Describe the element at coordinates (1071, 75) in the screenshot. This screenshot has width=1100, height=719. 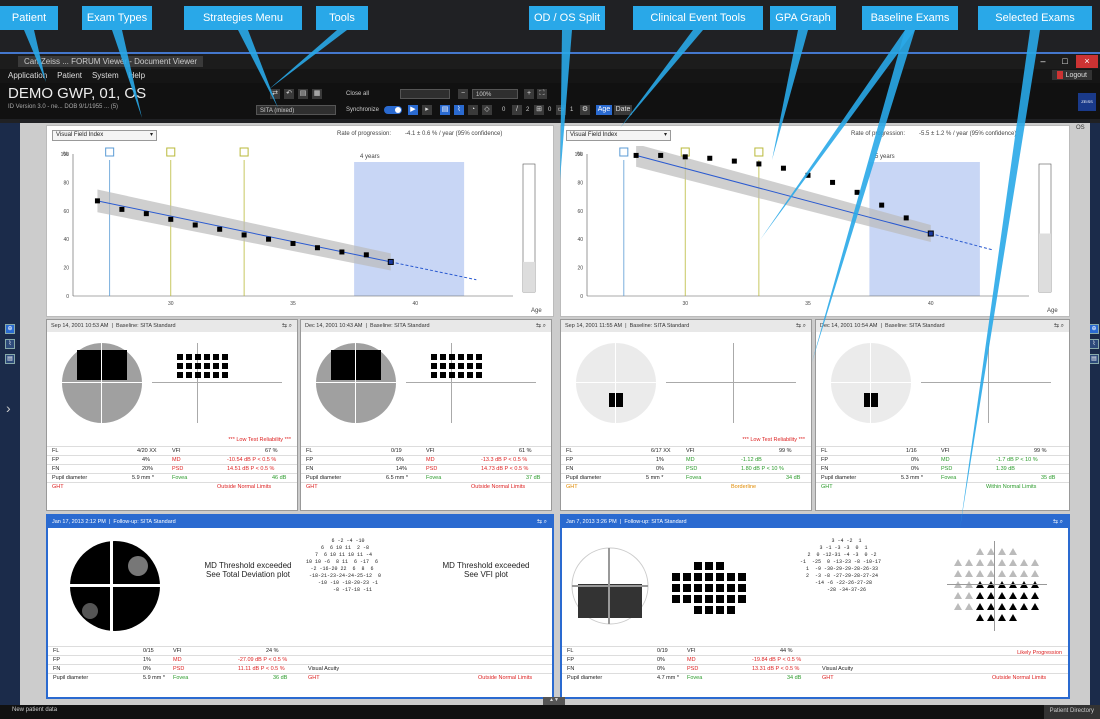
I see `logout-button: Logout` at that location.